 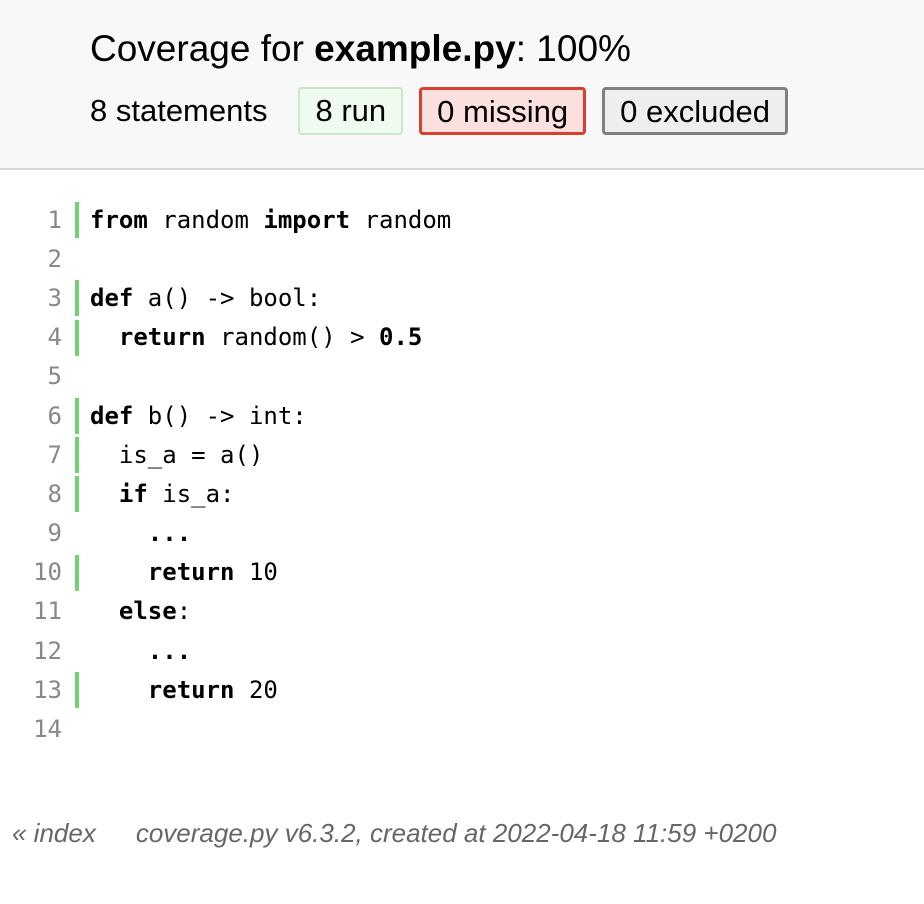 I want to click on line-number: 12, so click(x=31, y=651).